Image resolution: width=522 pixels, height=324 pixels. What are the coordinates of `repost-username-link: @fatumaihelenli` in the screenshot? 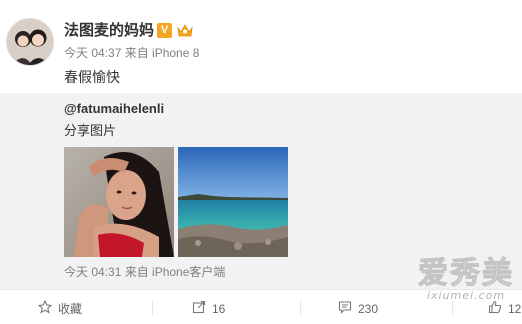 It's located at (114, 109).